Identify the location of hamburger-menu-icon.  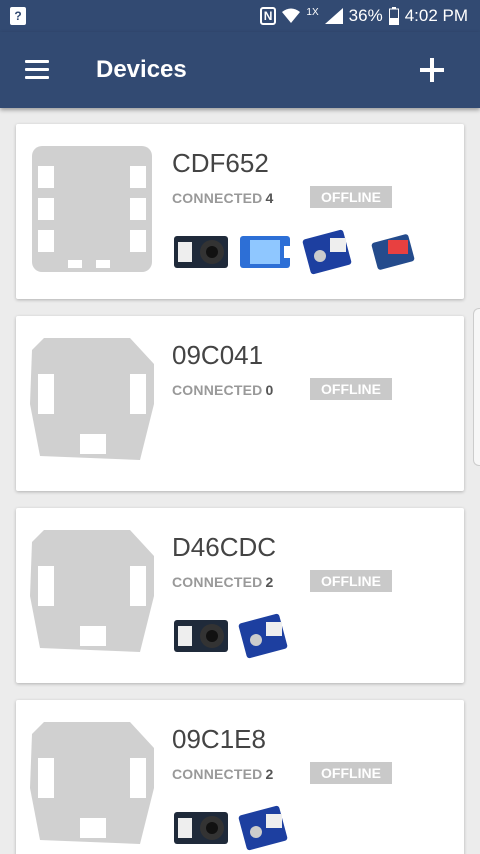
(37, 70).